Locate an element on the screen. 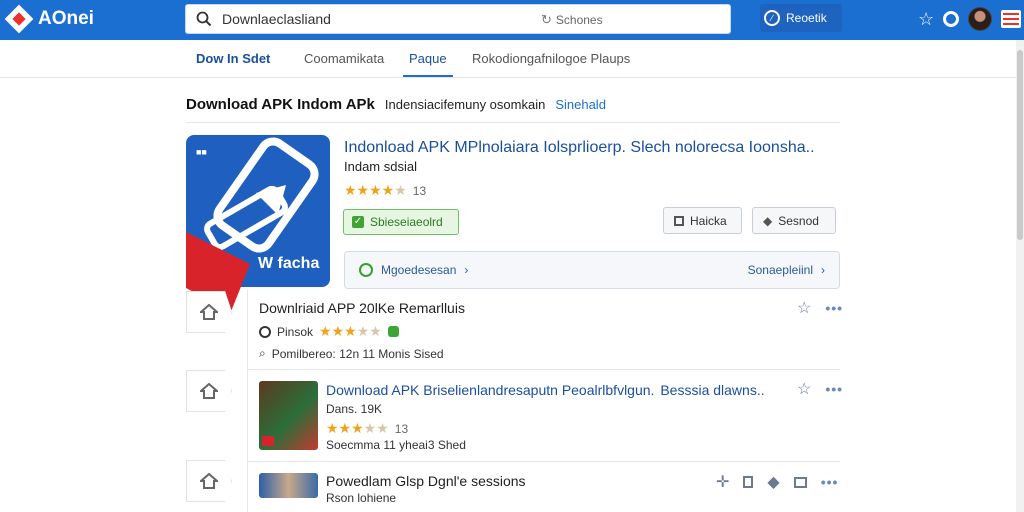  page-title: Download APK Indom APk is located at coordinates (280, 104).